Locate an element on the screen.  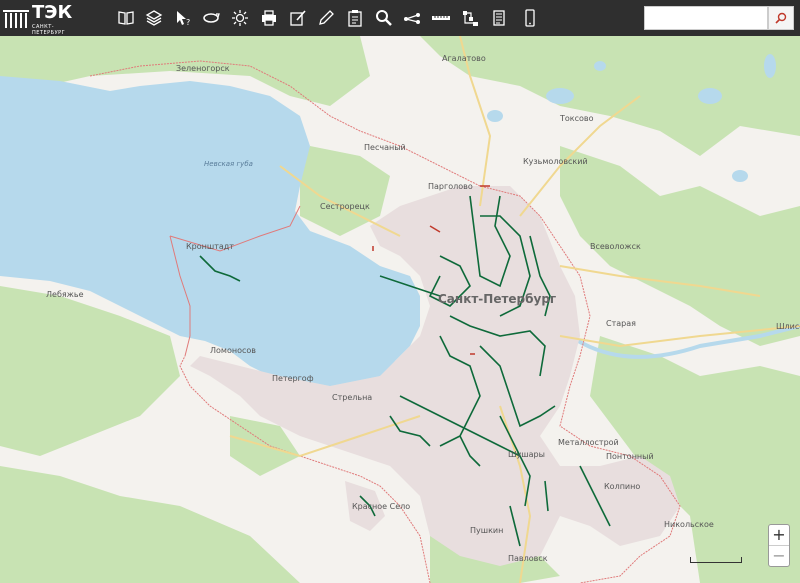
label-nikolskoe: Никольское is located at coordinates (689, 524).